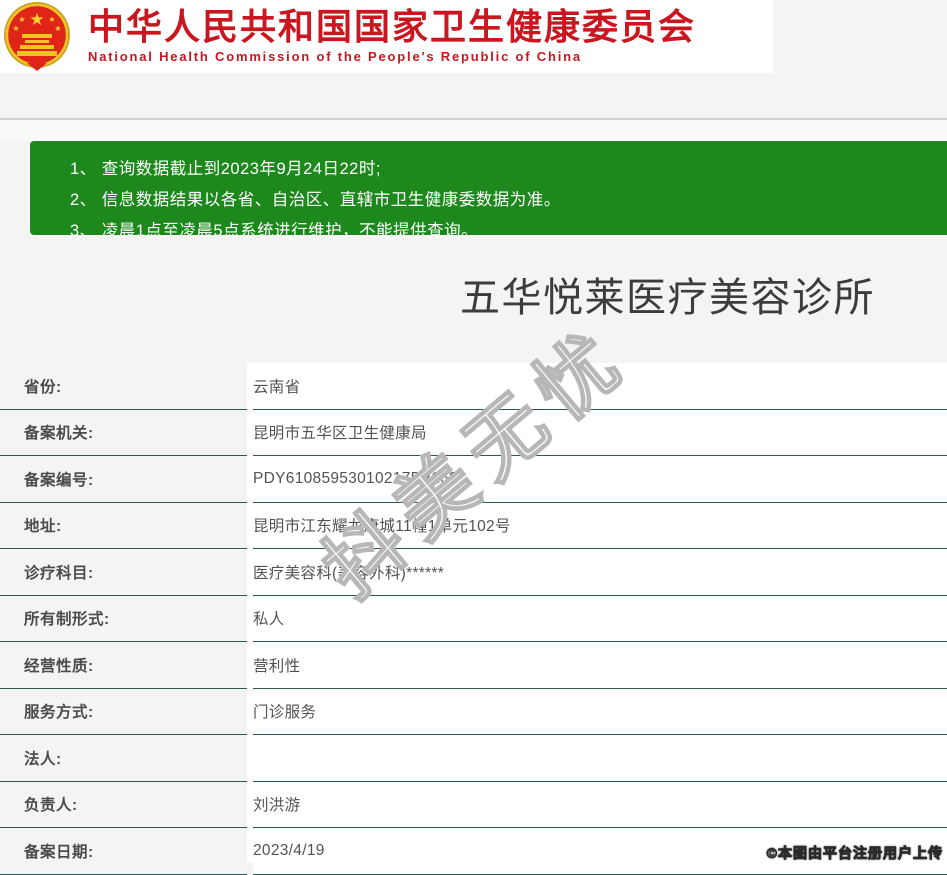  Describe the element at coordinates (315, 200) in the screenshot. I see `notice-line-2: 2、 信息数据结果以各省、自治区、直辖市卫生健康委数据为准。` at that location.